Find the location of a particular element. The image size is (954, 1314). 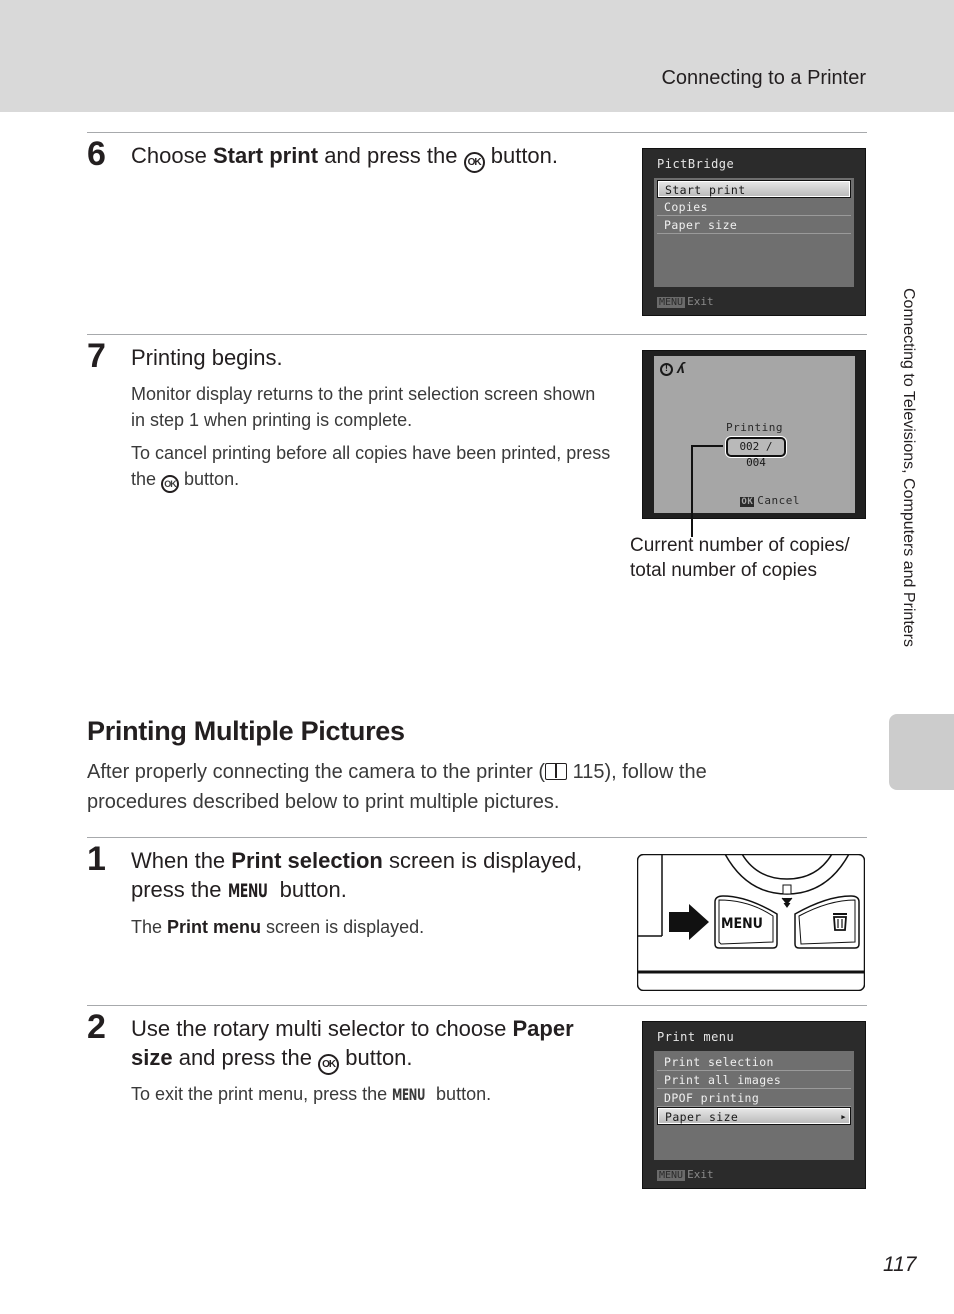

screen-menu-area: Start print Copies Paper size is located at coordinates (754, 232).